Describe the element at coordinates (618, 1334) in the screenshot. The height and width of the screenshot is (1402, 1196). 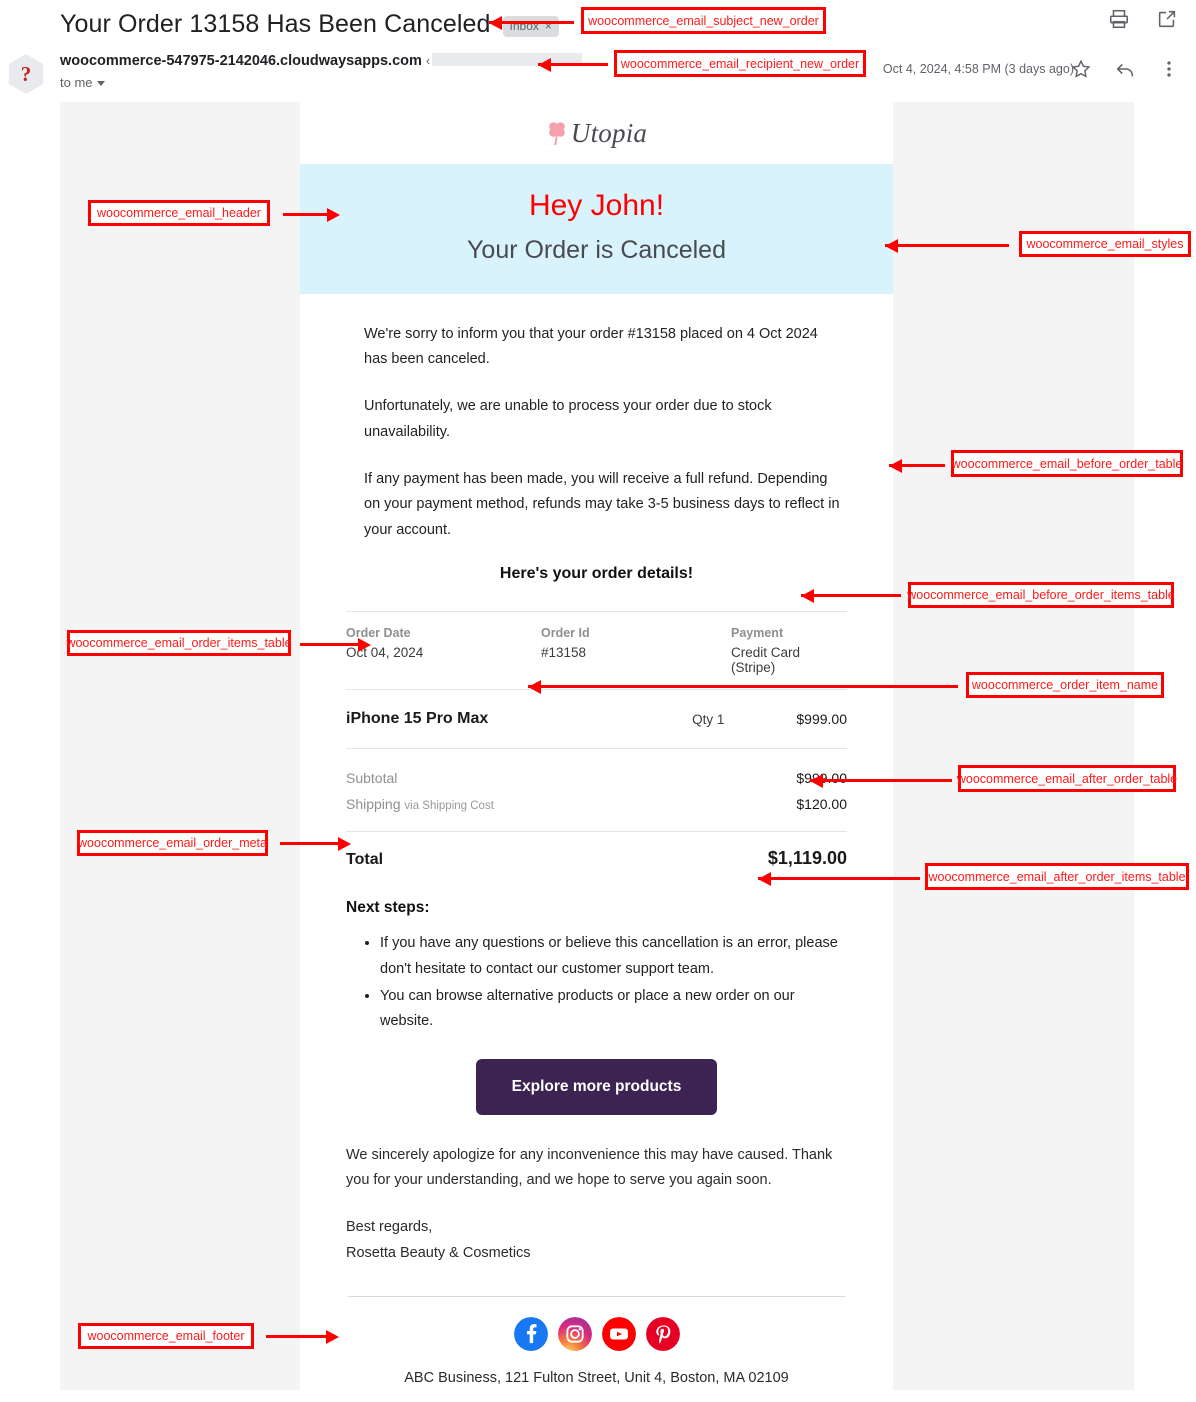
I see `youtube-icon` at that location.